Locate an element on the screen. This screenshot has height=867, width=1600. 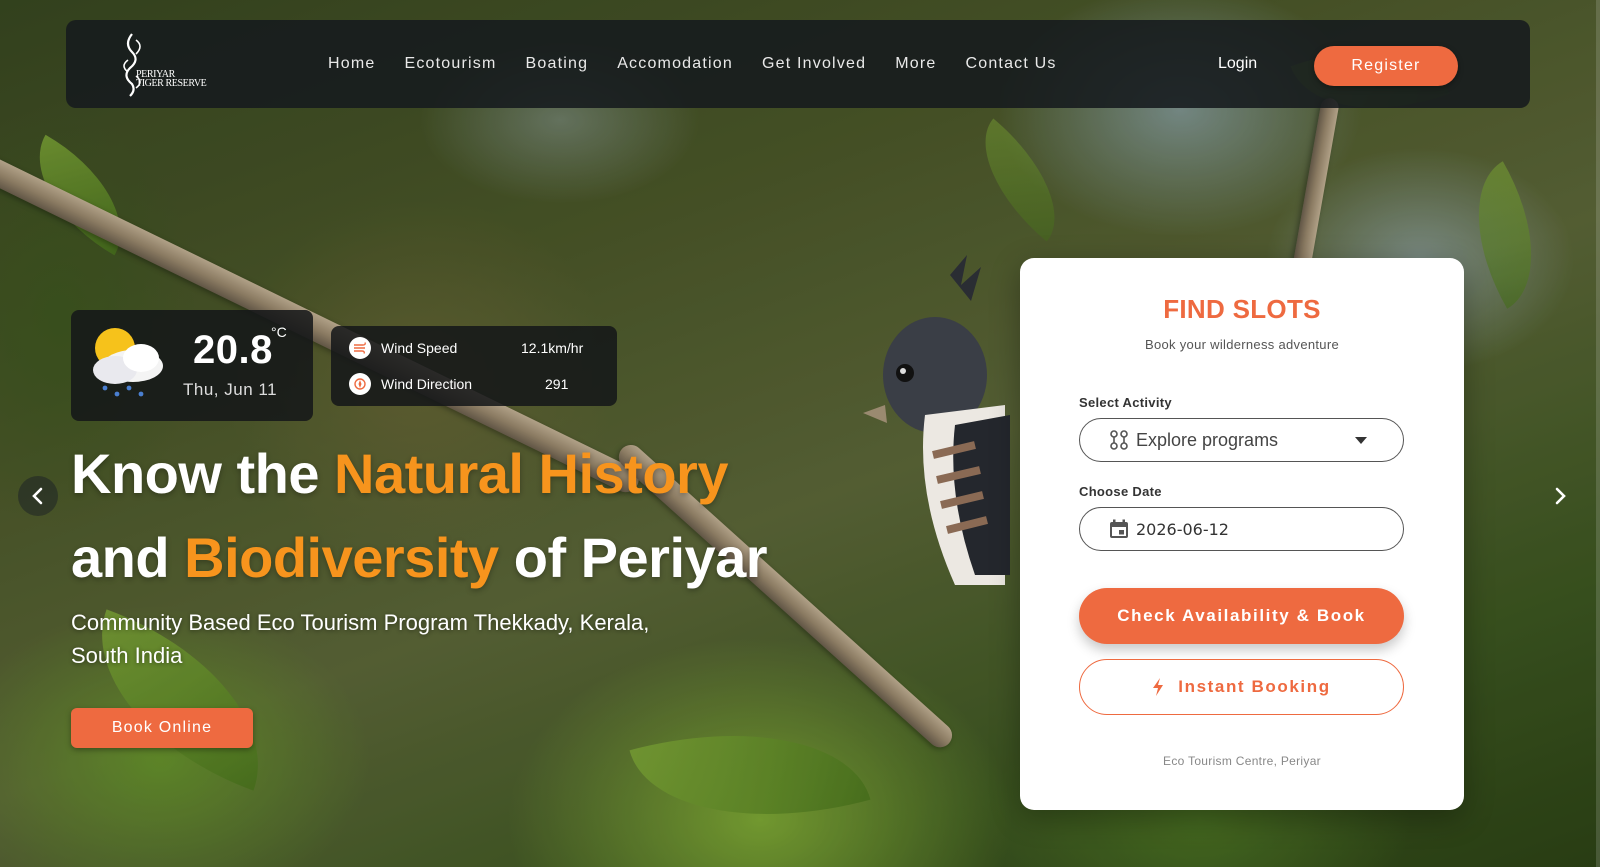
nav-item-home: Home is located at coordinates (351, 64).